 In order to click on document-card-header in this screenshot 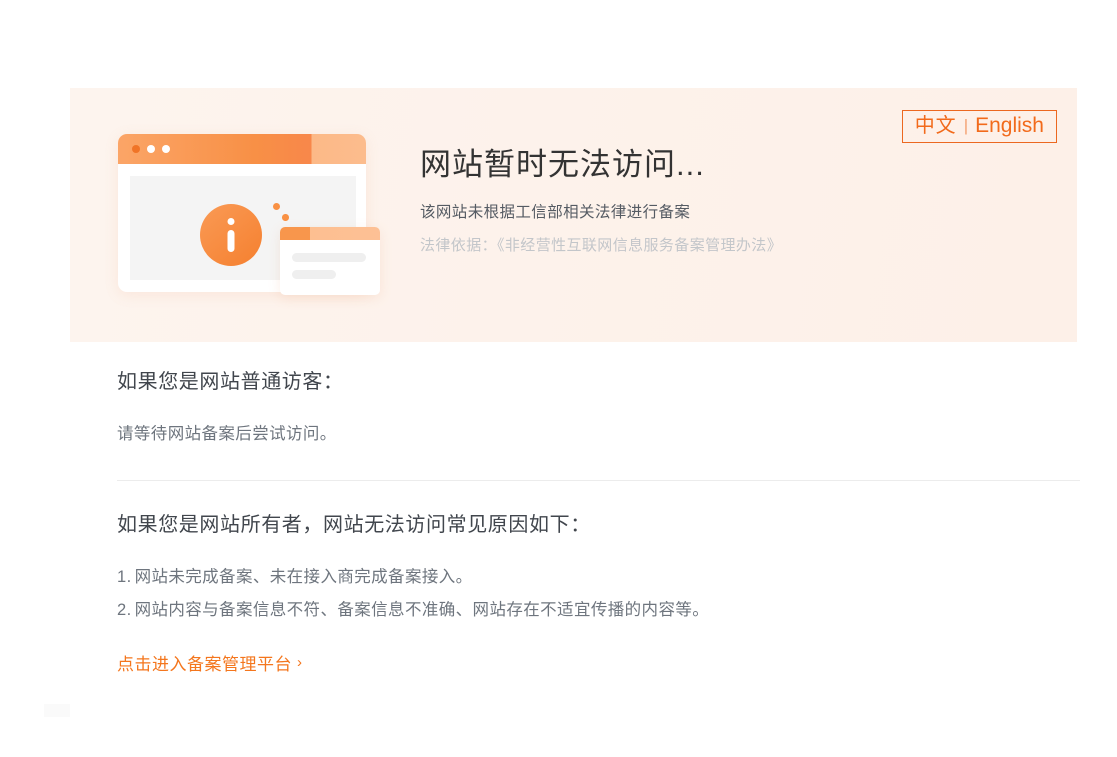, I will do `click(330, 233)`.